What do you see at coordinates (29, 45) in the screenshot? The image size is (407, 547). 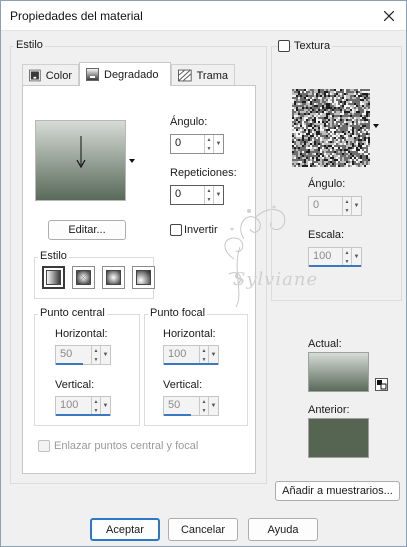 I see `style-group-label: Estilo` at bounding box center [29, 45].